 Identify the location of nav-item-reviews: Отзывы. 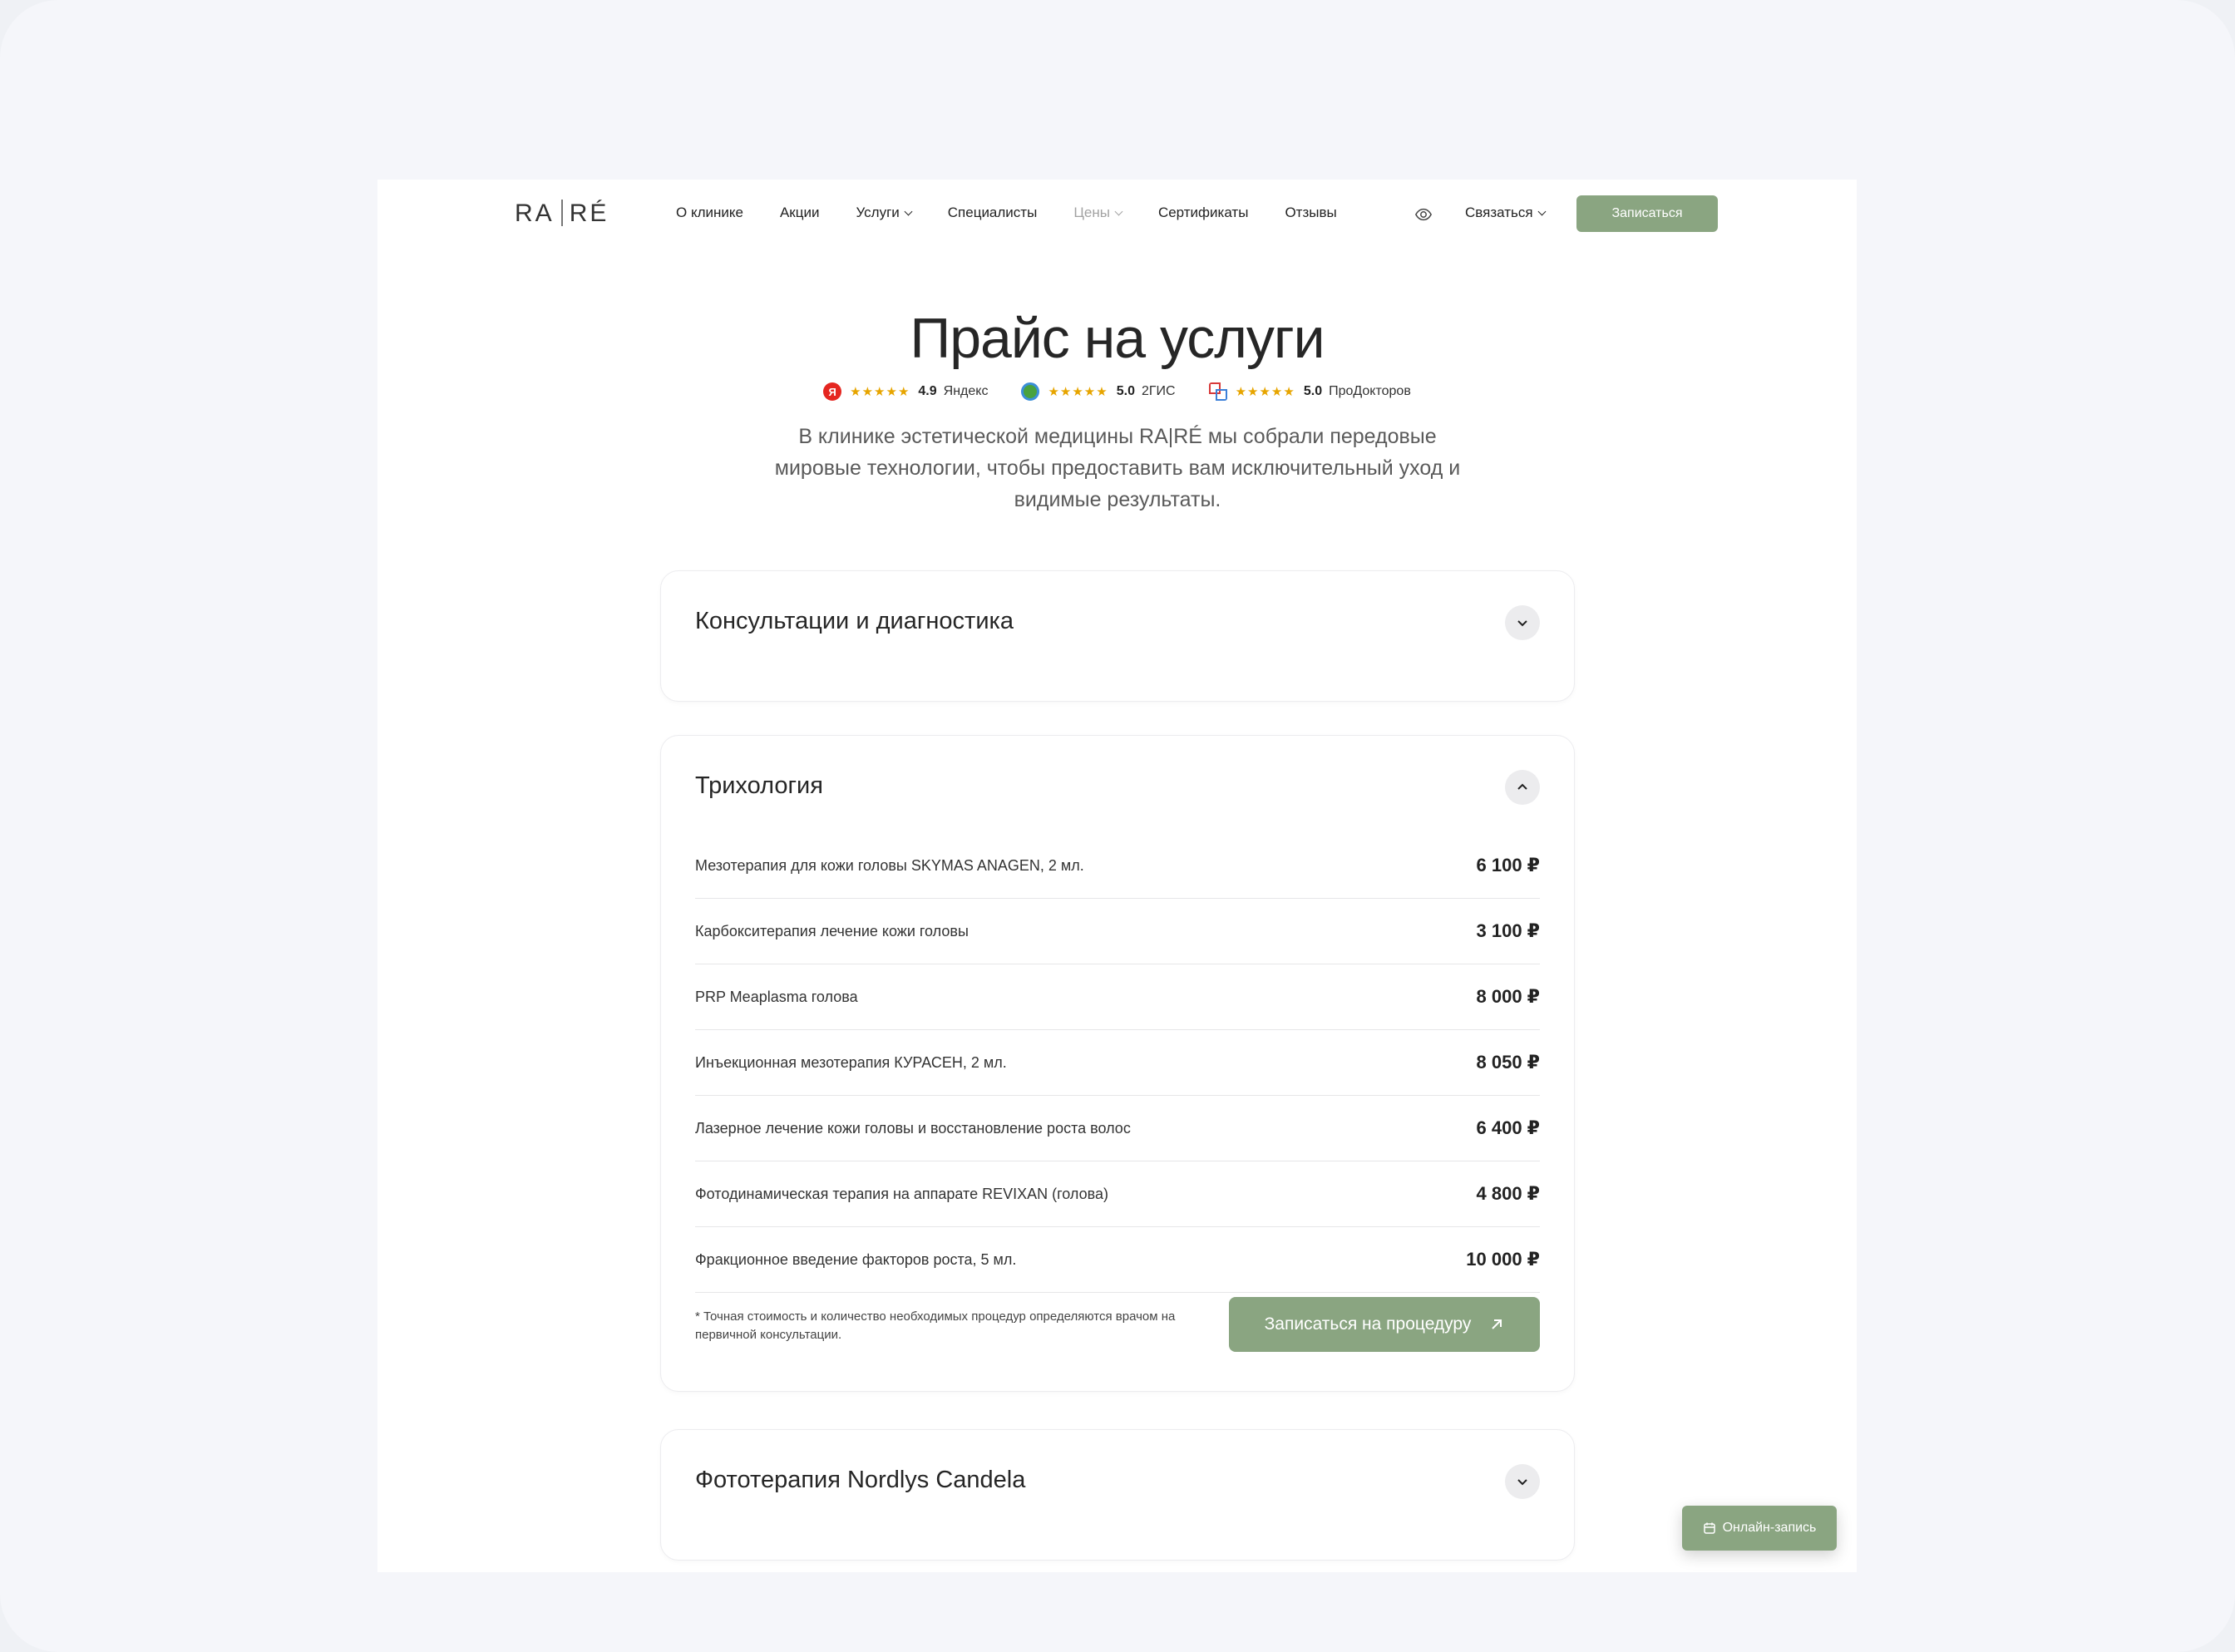
(1310, 213).